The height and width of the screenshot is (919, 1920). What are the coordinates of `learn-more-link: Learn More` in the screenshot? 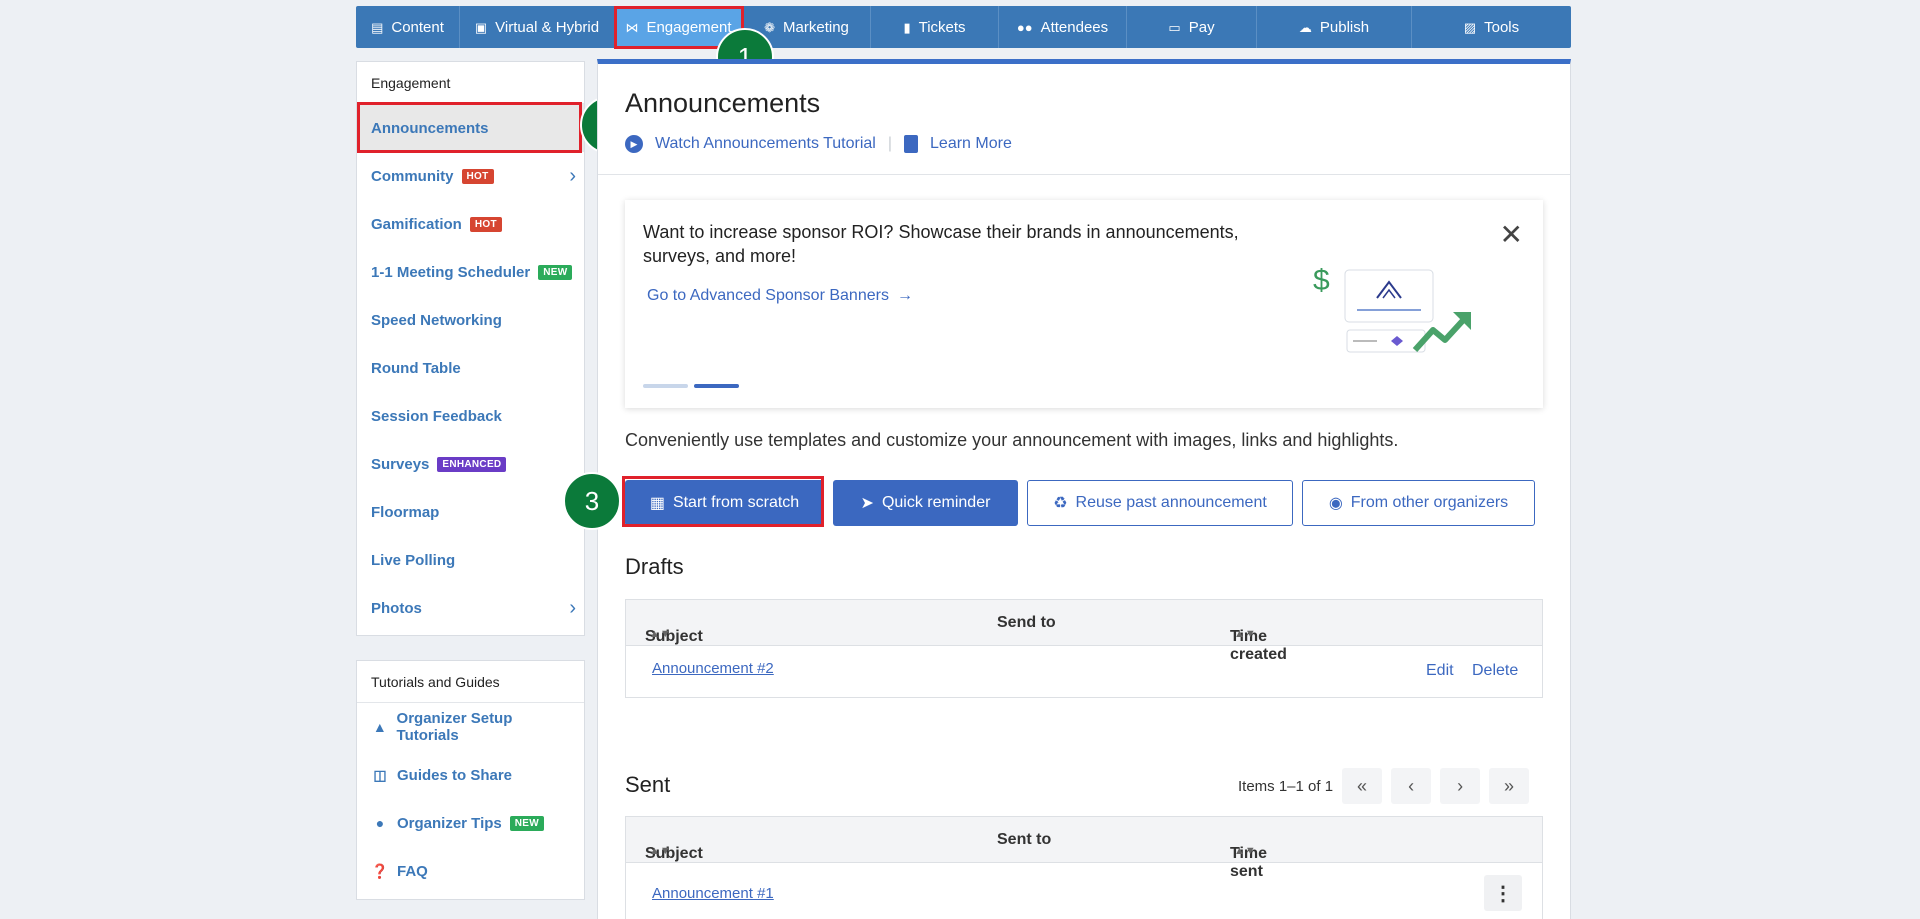 It's located at (971, 144).